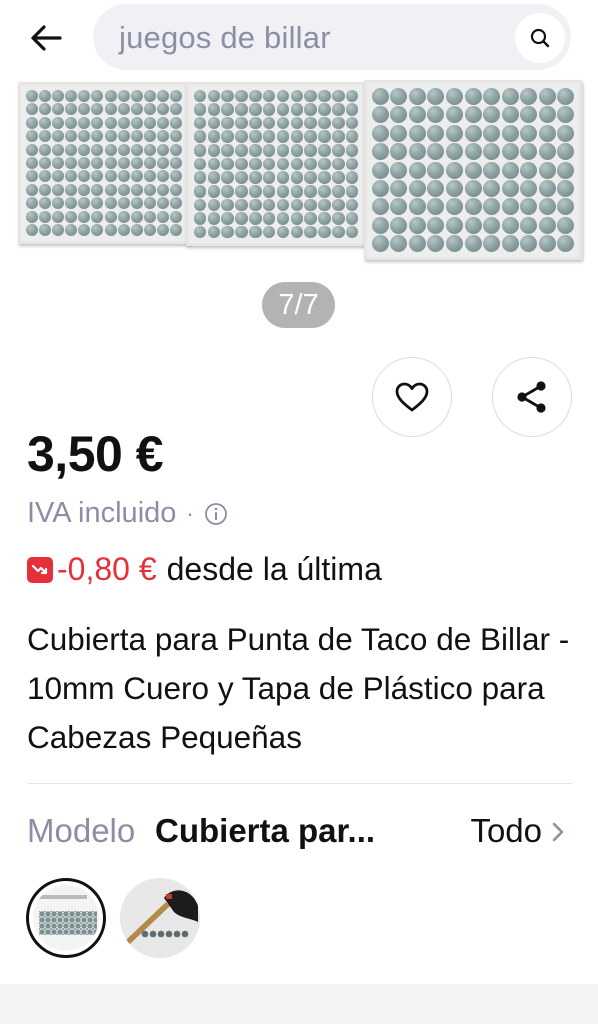 The width and height of the screenshot is (598, 1024). I want to click on search-button, so click(540, 38).